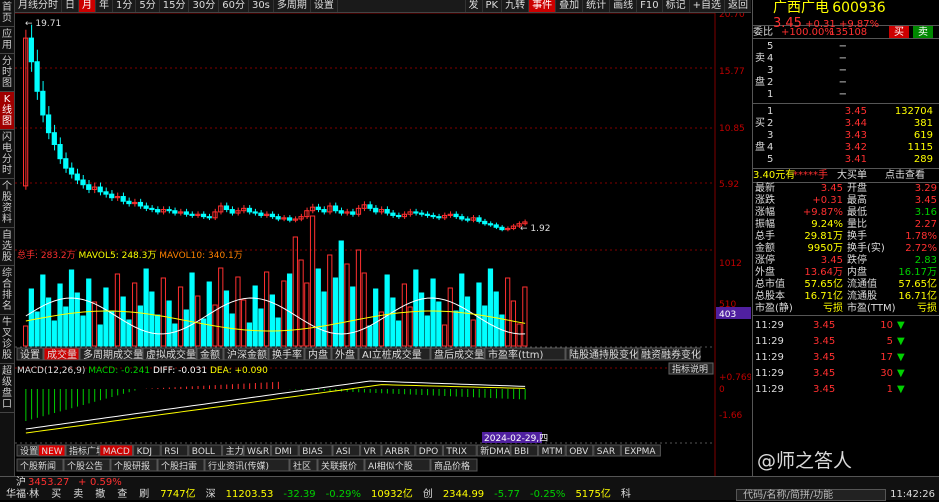 The image size is (939, 502). What do you see at coordinates (7, 290) in the screenshot?
I see `leftbar-item-7: 综合排名` at bounding box center [7, 290].